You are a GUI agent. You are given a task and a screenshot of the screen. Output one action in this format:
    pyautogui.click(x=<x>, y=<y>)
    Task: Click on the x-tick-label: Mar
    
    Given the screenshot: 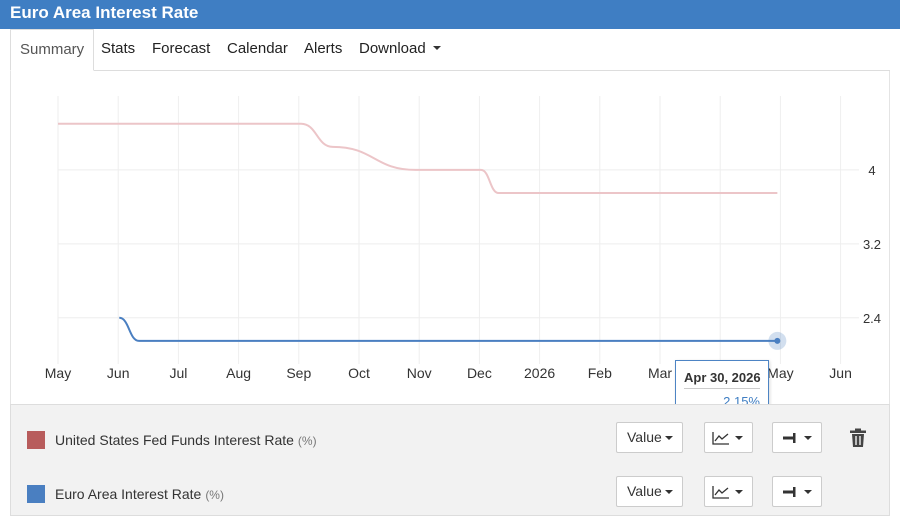 What is the action you would take?
    pyautogui.click(x=660, y=373)
    